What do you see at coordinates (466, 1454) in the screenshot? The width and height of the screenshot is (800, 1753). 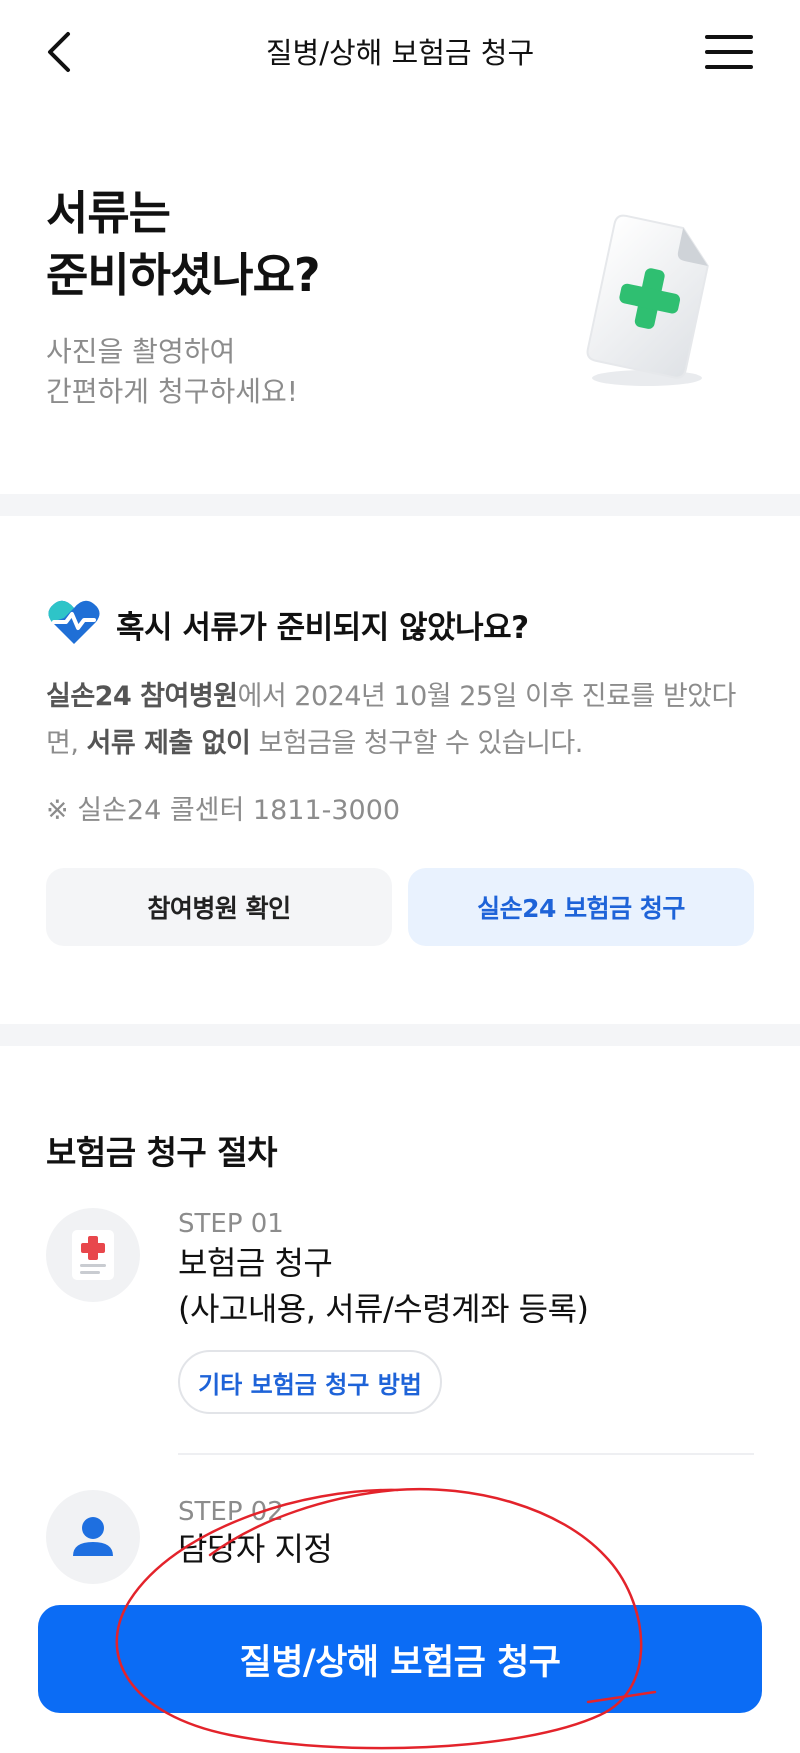 I see `step-divider` at bounding box center [466, 1454].